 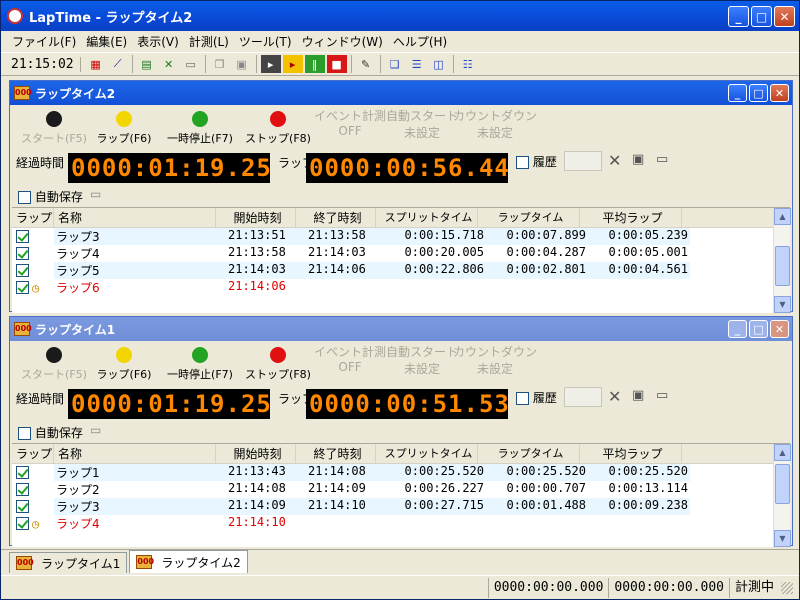 I want to click on table-row-current: ◷ ラップ4 21:14:10, so click(x=401, y=523).